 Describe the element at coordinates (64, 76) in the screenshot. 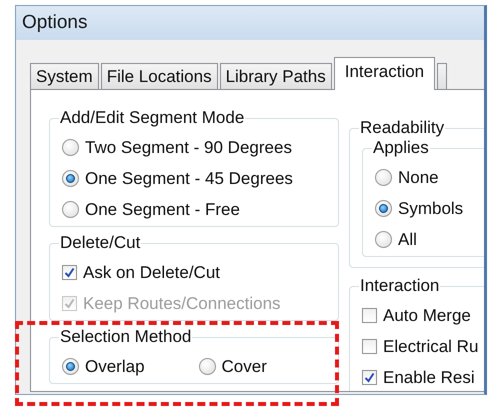

I see `tab: System` at that location.